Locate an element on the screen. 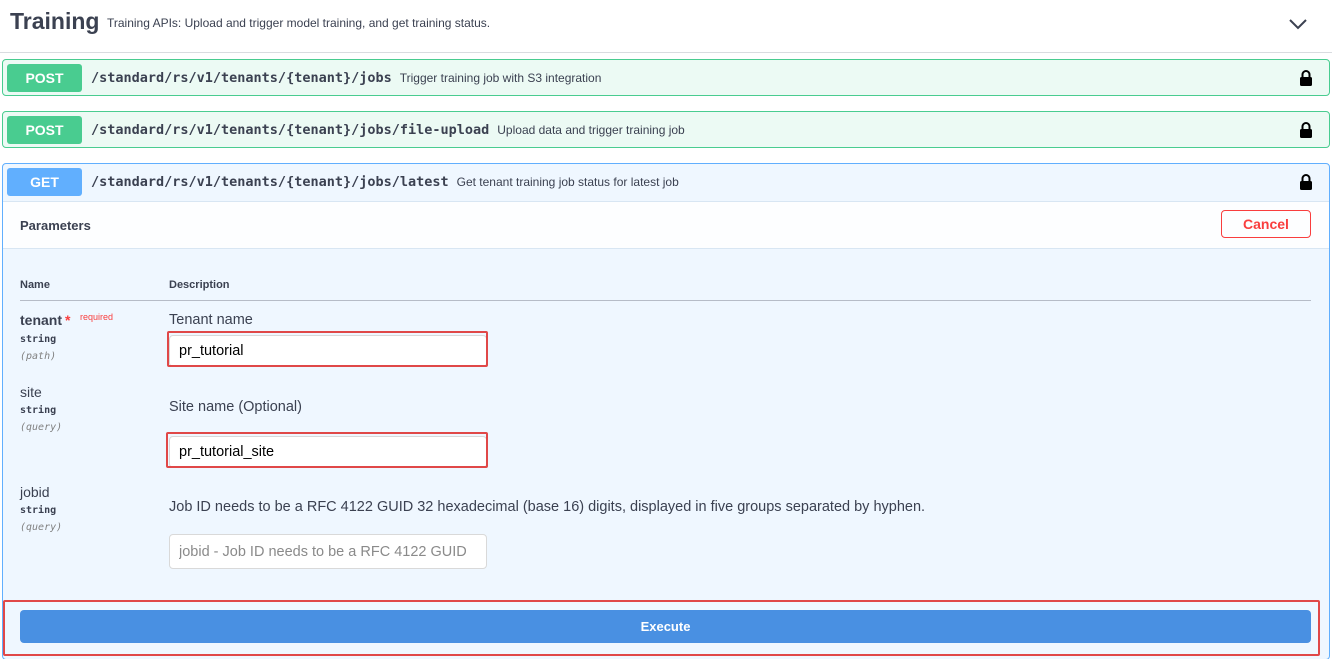 Image resolution: width=1332 pixels, height=659 pixels. column-header-description: Description is located at coordinates (199, 285).